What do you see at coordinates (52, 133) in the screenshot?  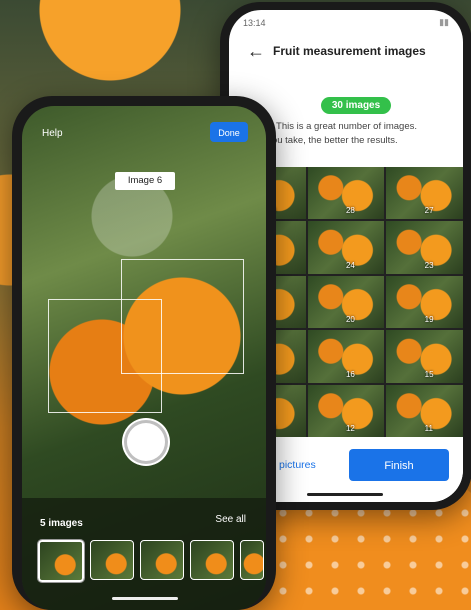 I see `help-link: Help` at bounding box center [52, 133].